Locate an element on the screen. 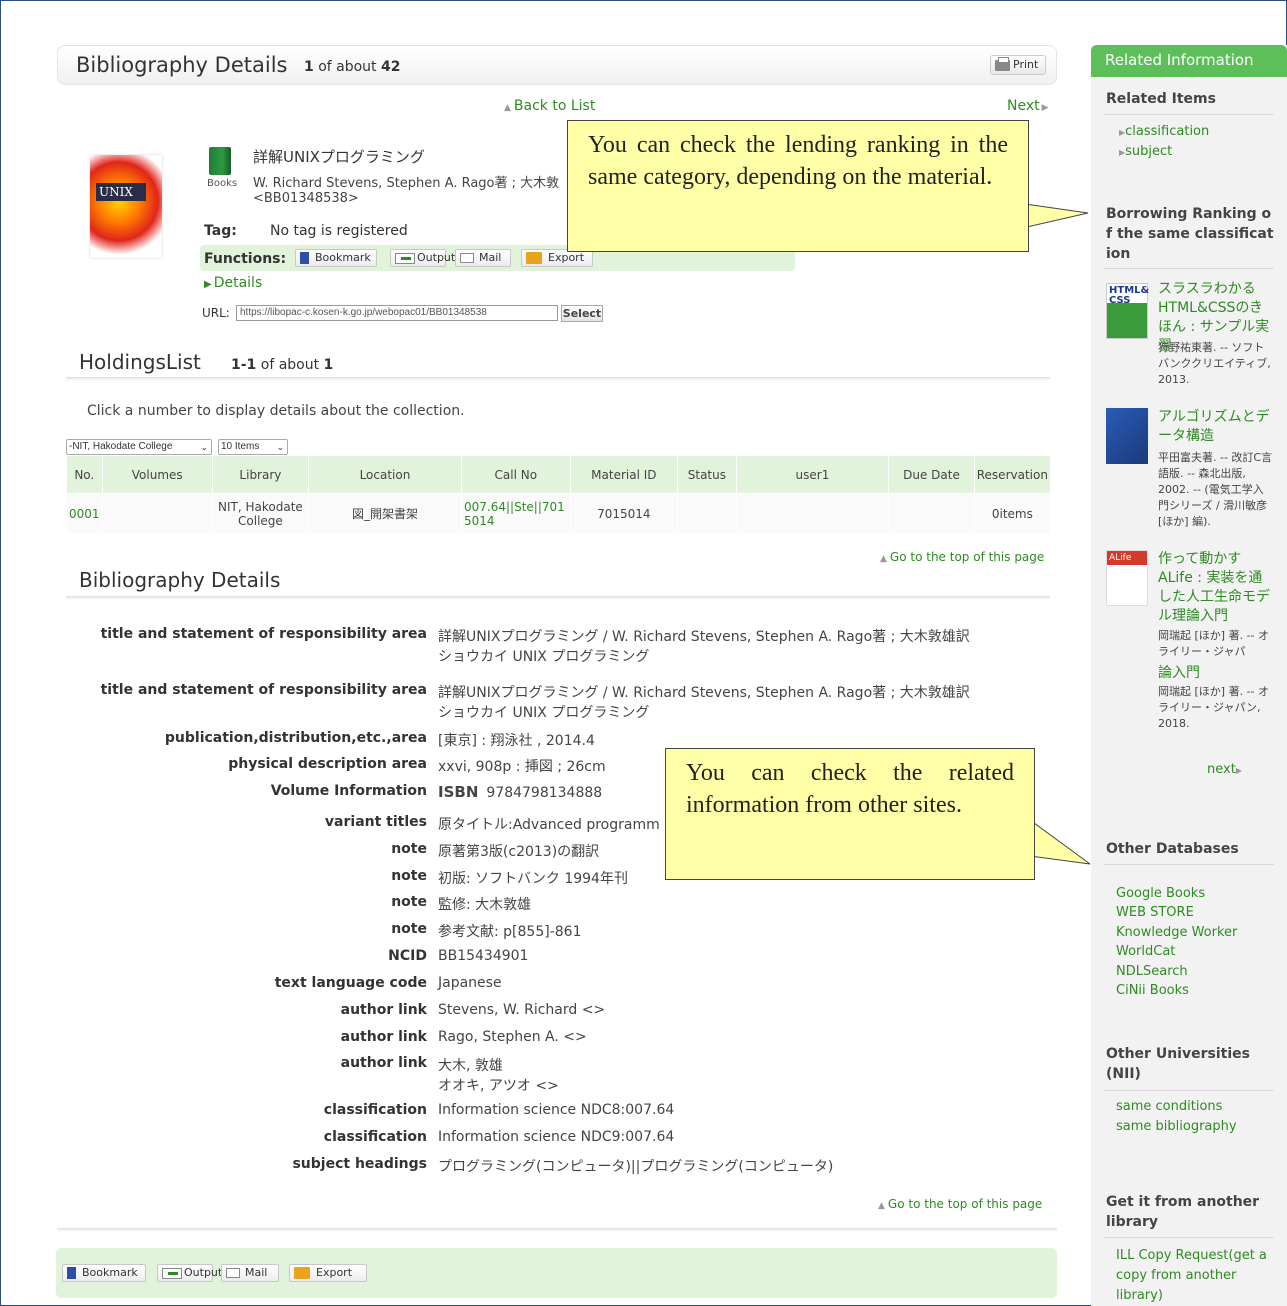 The image size is (1287, 1306). knowledge-worker-link: Knowledge Worker is located at coordinates (1176, 932).